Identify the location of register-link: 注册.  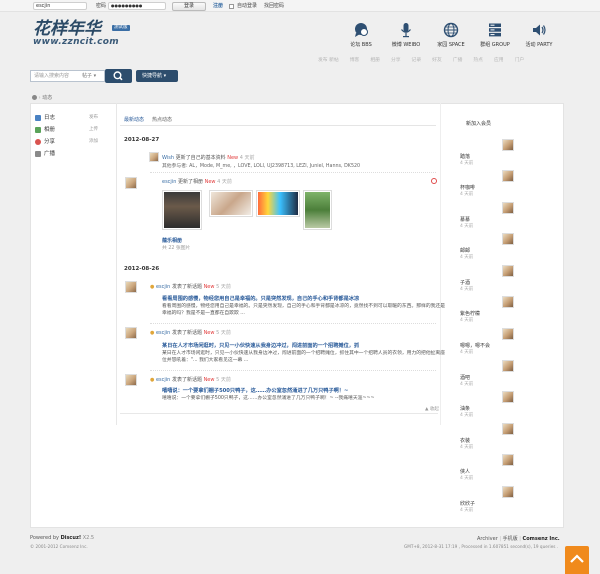
(218, 6).